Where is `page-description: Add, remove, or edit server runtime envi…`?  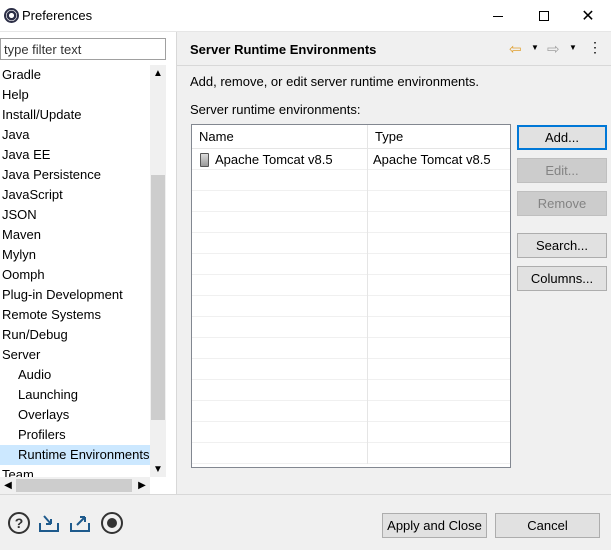 page-description: Add, remove, or edit server runtime envi… is located at coordinates (335, 81).